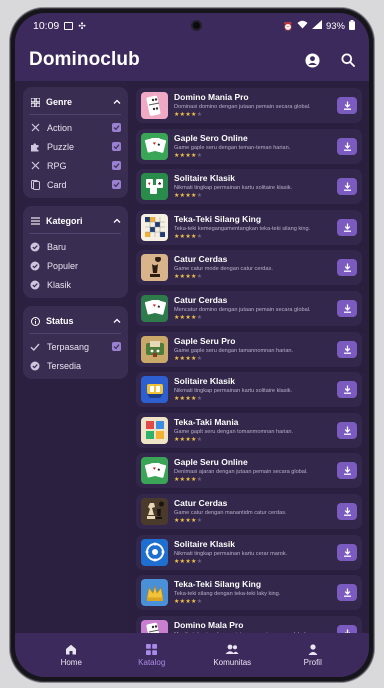 The width and height of the screenshot is (384, 688). Describe the element at coordinates (75, 265) in the screenshot. I see `filter-option-populer: Populer` at that location.